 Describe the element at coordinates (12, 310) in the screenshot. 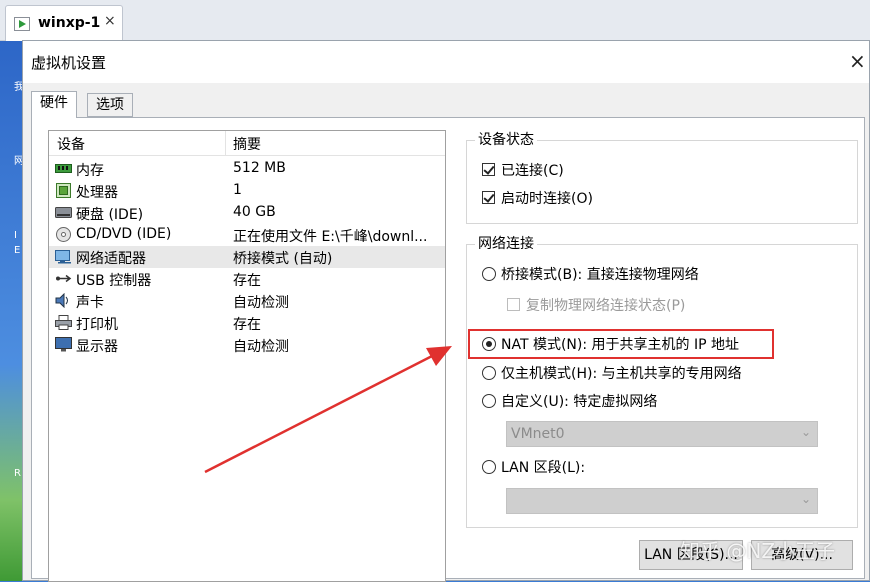

I see `desktop-edge: 我 网 I E R` at that location.